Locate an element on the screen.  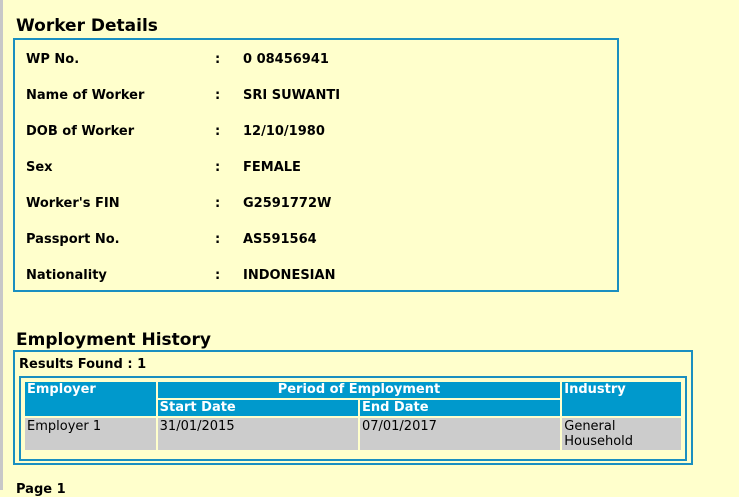
worker-details-title: Worker Details is located at coordinates (87, 26).